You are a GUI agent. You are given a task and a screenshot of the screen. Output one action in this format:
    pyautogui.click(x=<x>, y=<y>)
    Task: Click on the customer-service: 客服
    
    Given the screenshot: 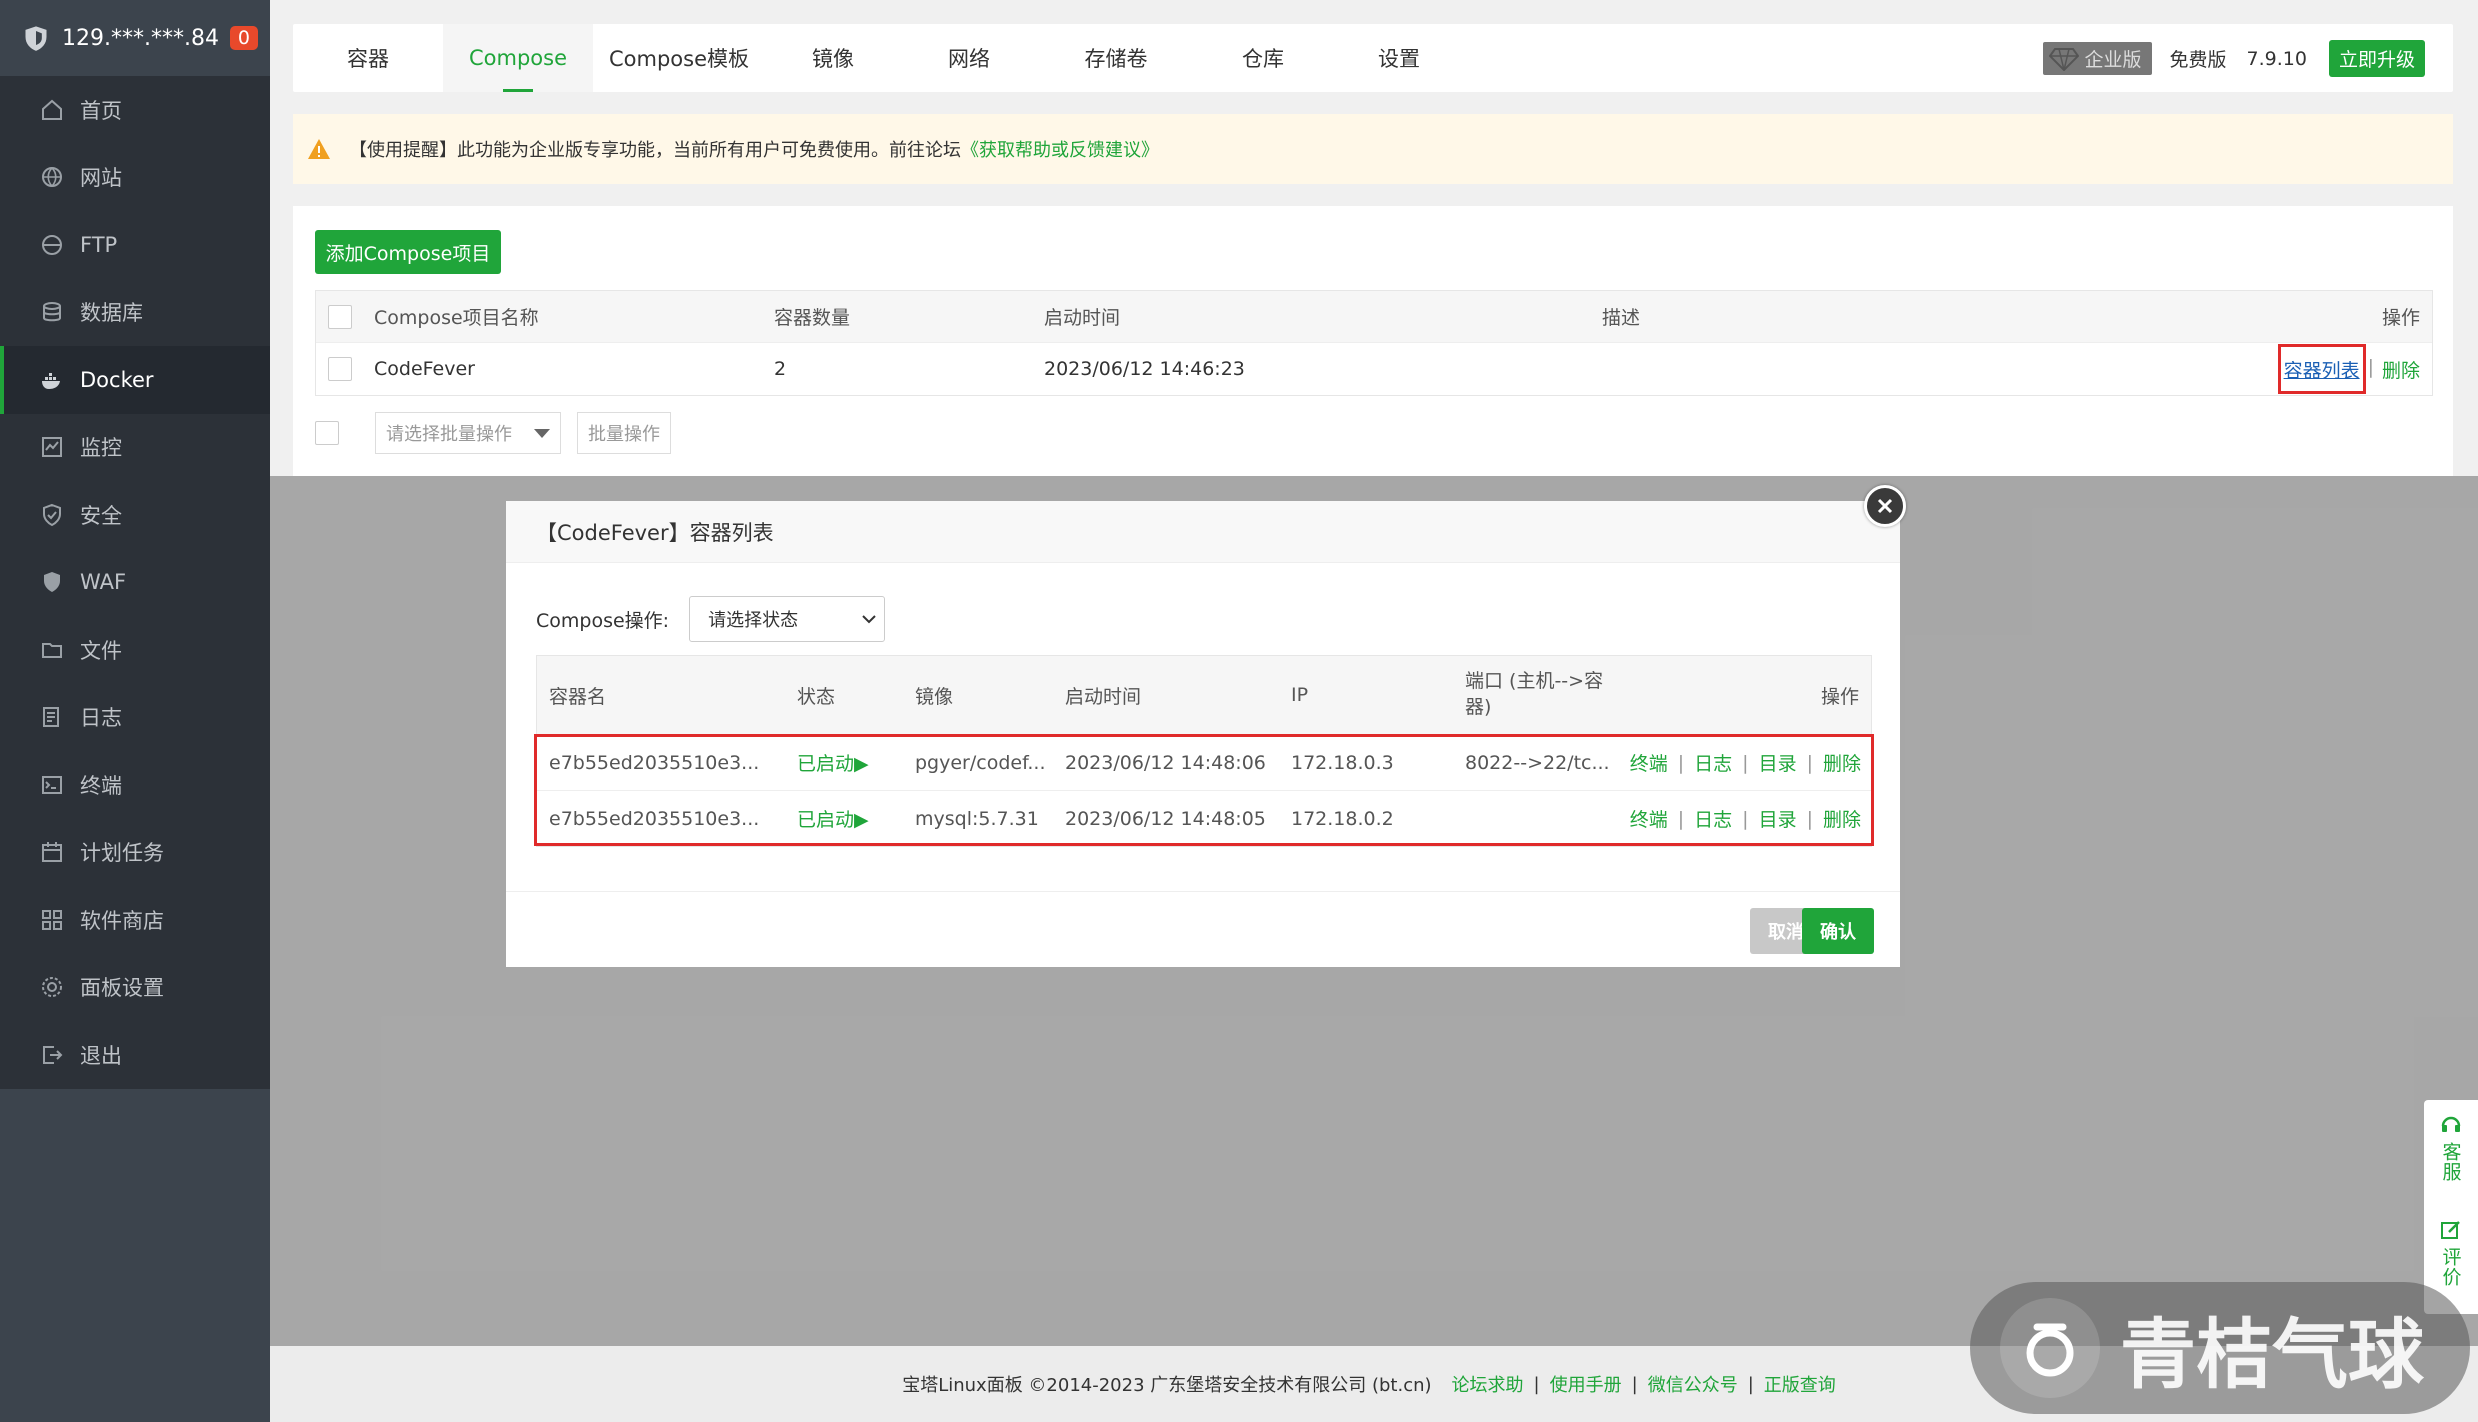 What is the action you would take?
    pyautogui.click(x=2451, y=1161)
    